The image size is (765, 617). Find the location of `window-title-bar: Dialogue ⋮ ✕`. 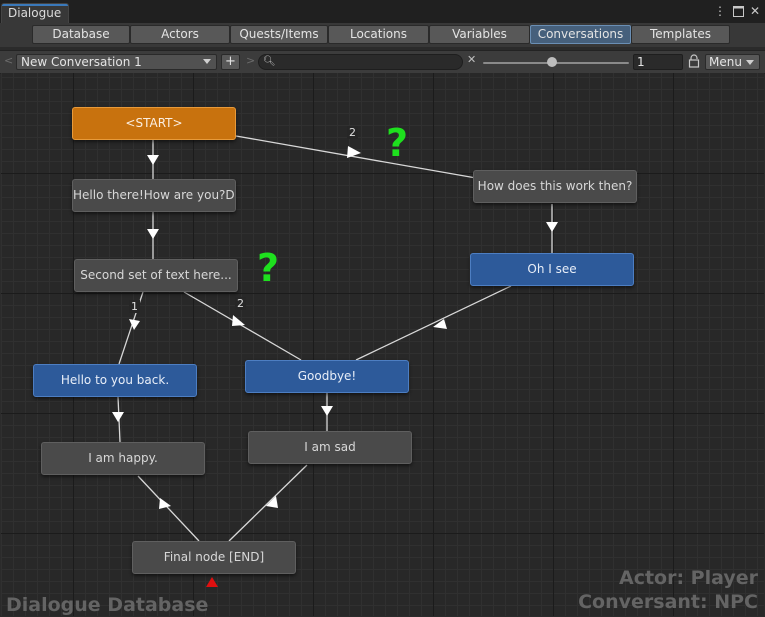

window-title-bar: Dialogue ⋮ ✕ is located at coordinates (382, 12).